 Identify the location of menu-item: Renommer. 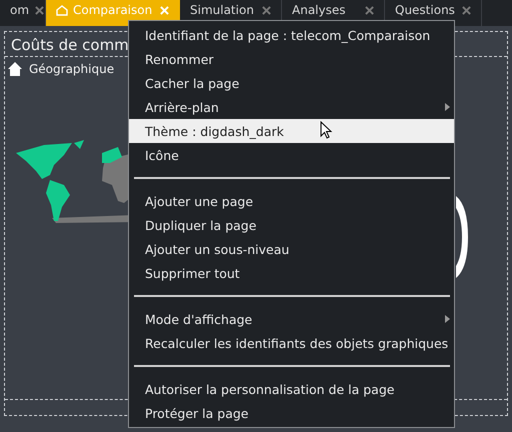
(291, 59).